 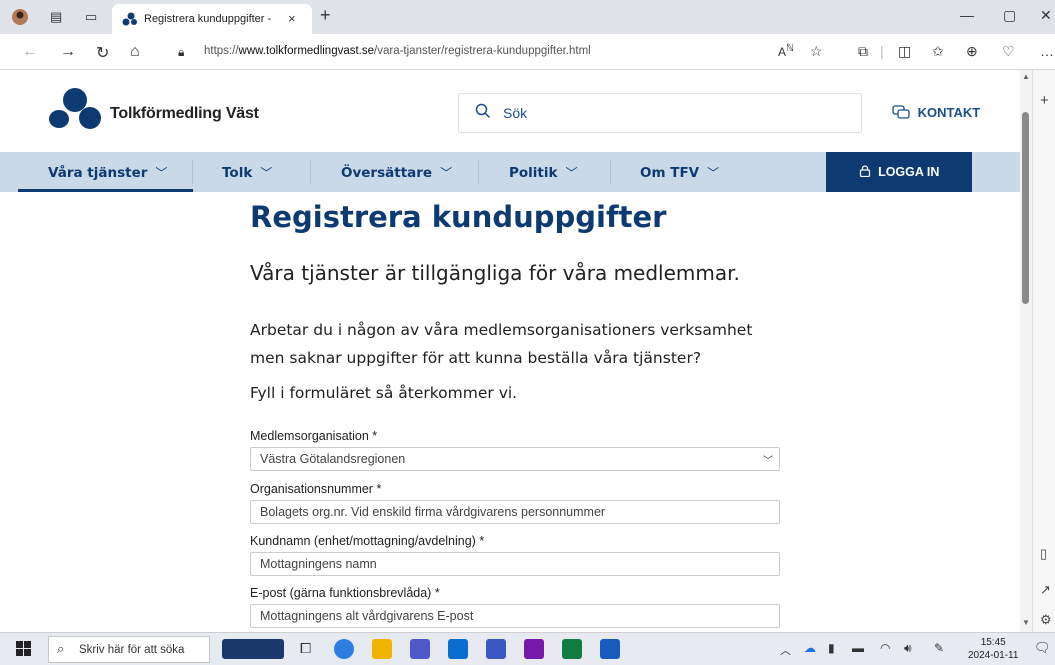 What do you see at coordinates (967, 15) in the screenshot?
I see `minimize-icon: —` at bounding box center [967, 15].